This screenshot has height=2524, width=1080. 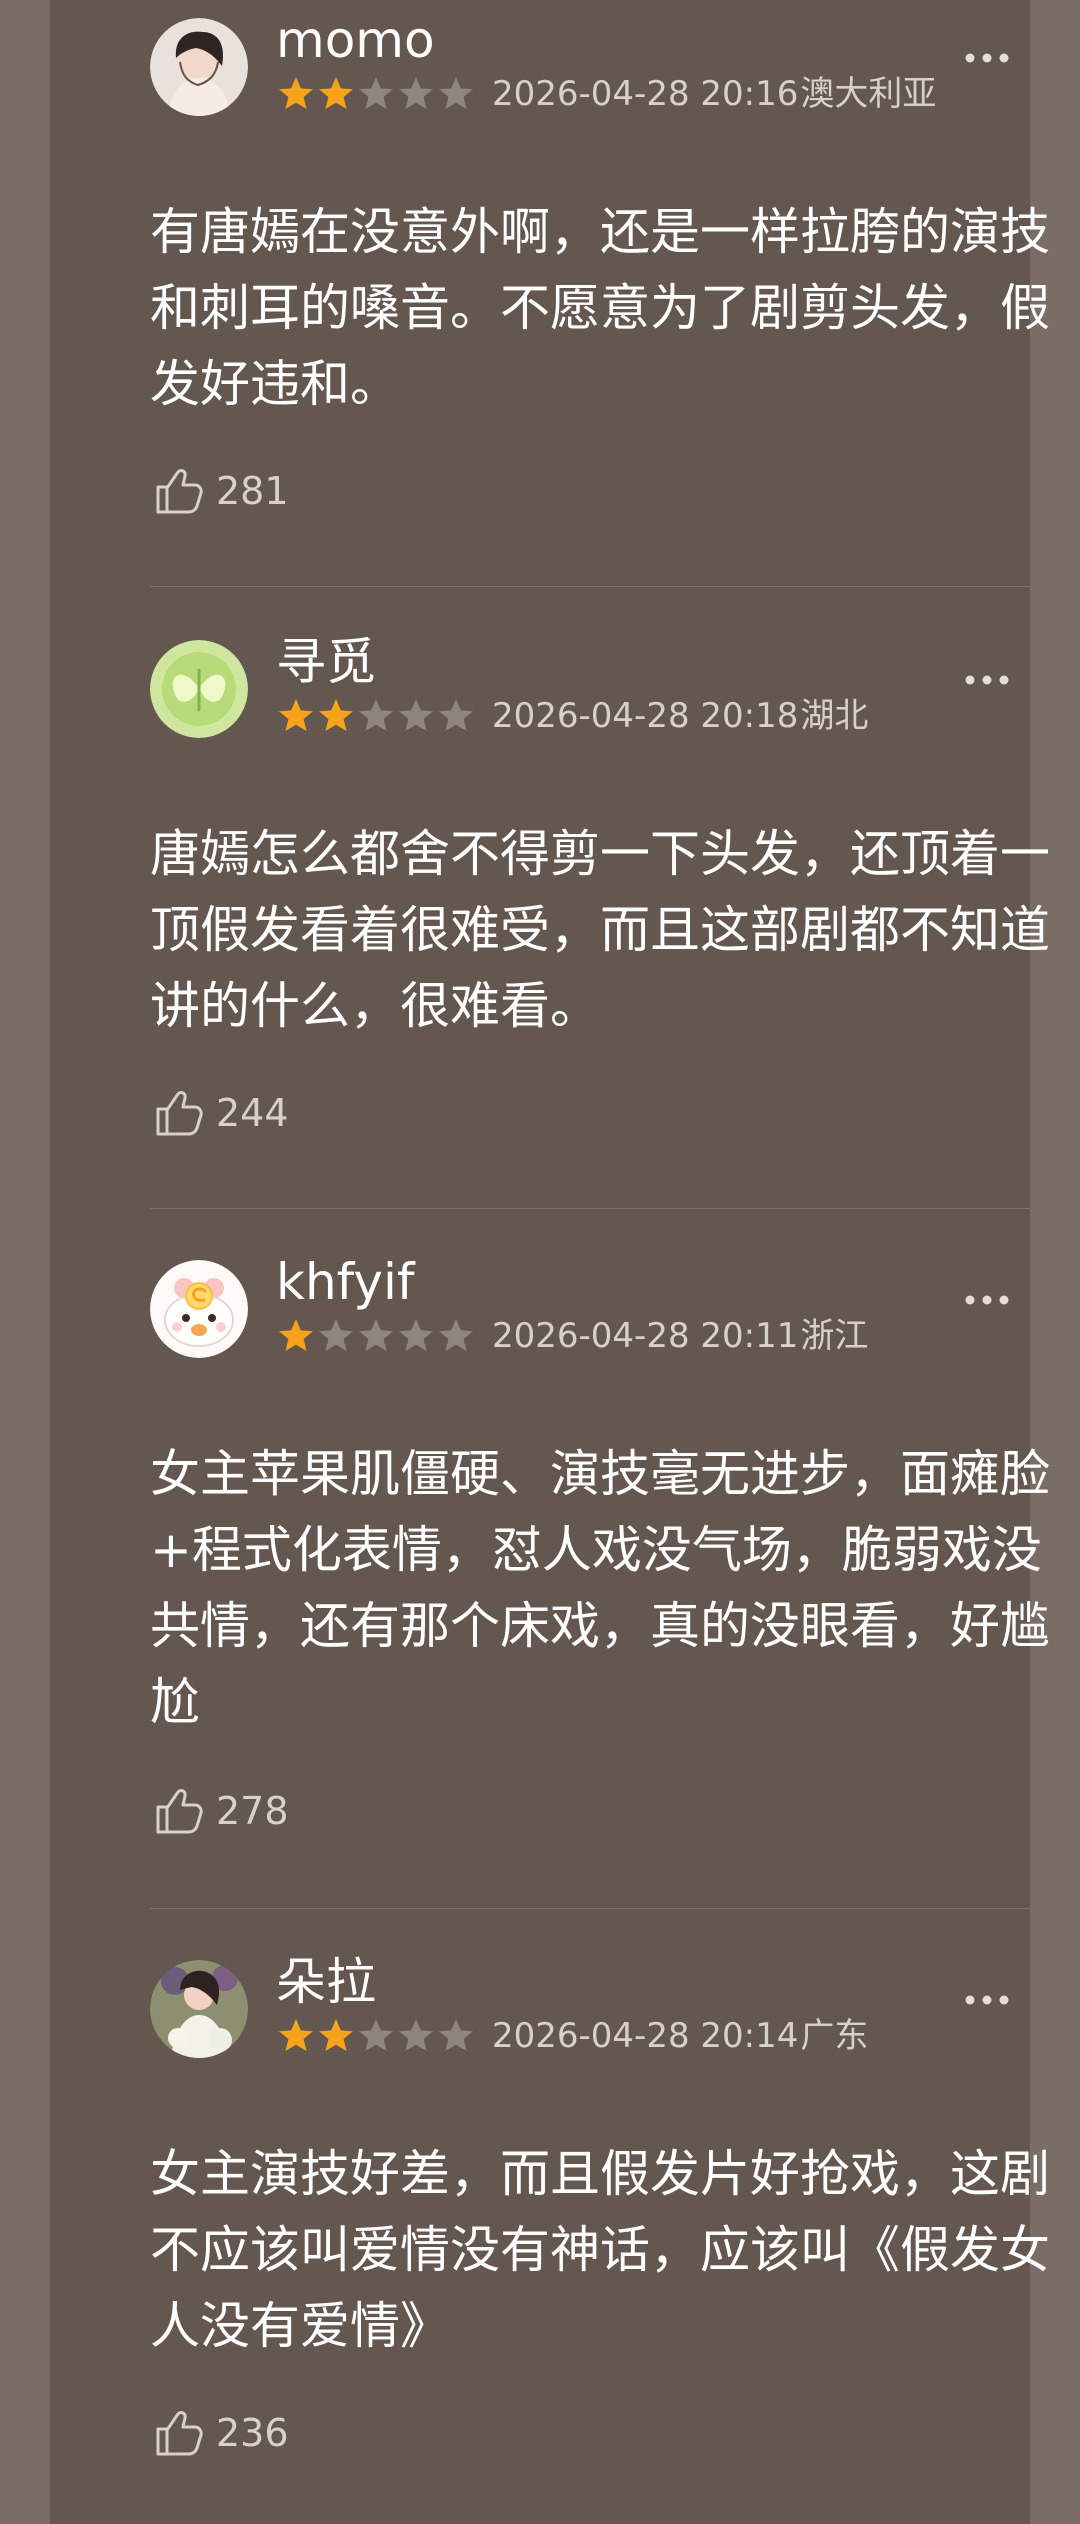 What do you see at coordinates (326, 662) in the screenshot?
I see `username: 寻觅` at bounding box center [326, 662].